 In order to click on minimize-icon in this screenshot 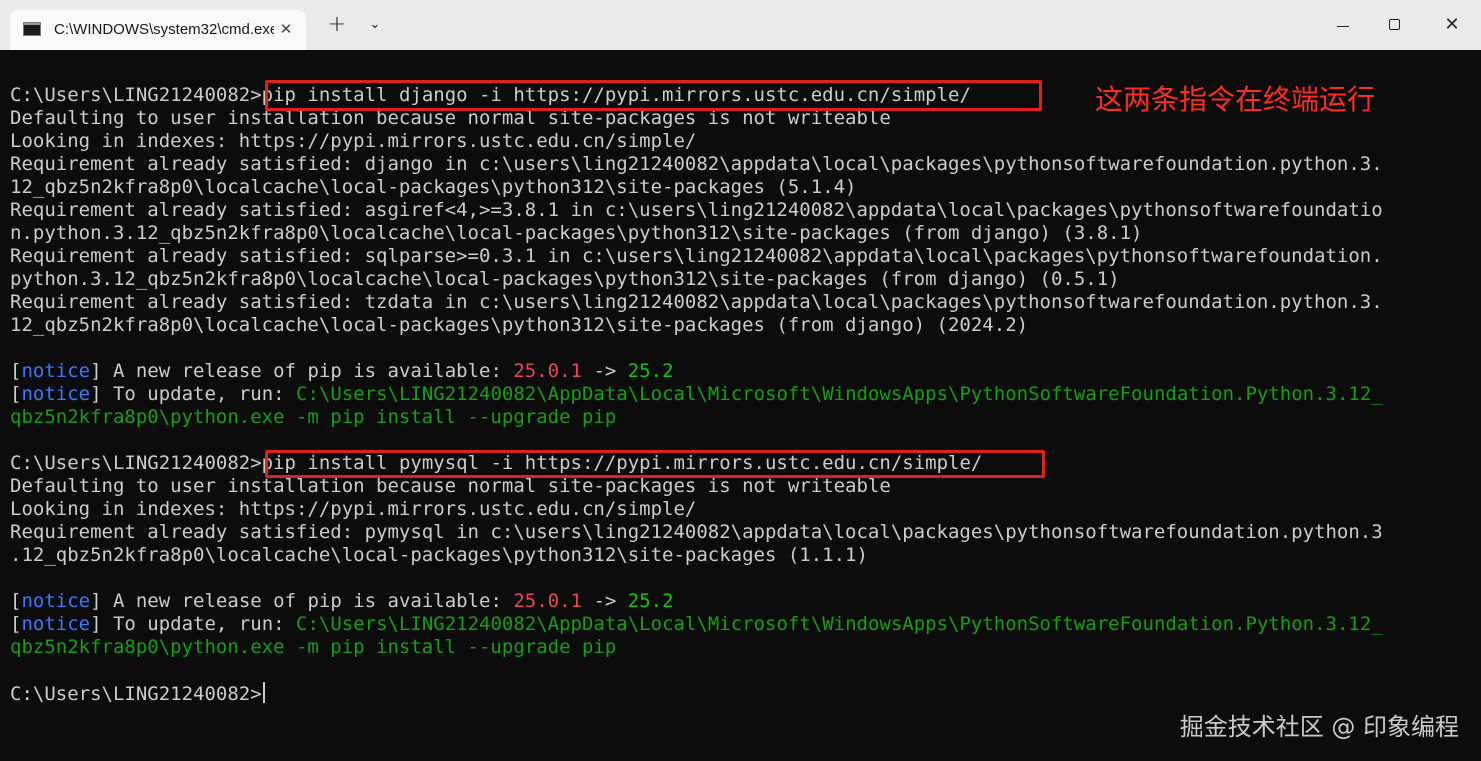, I will do `click(1343, 26)`.